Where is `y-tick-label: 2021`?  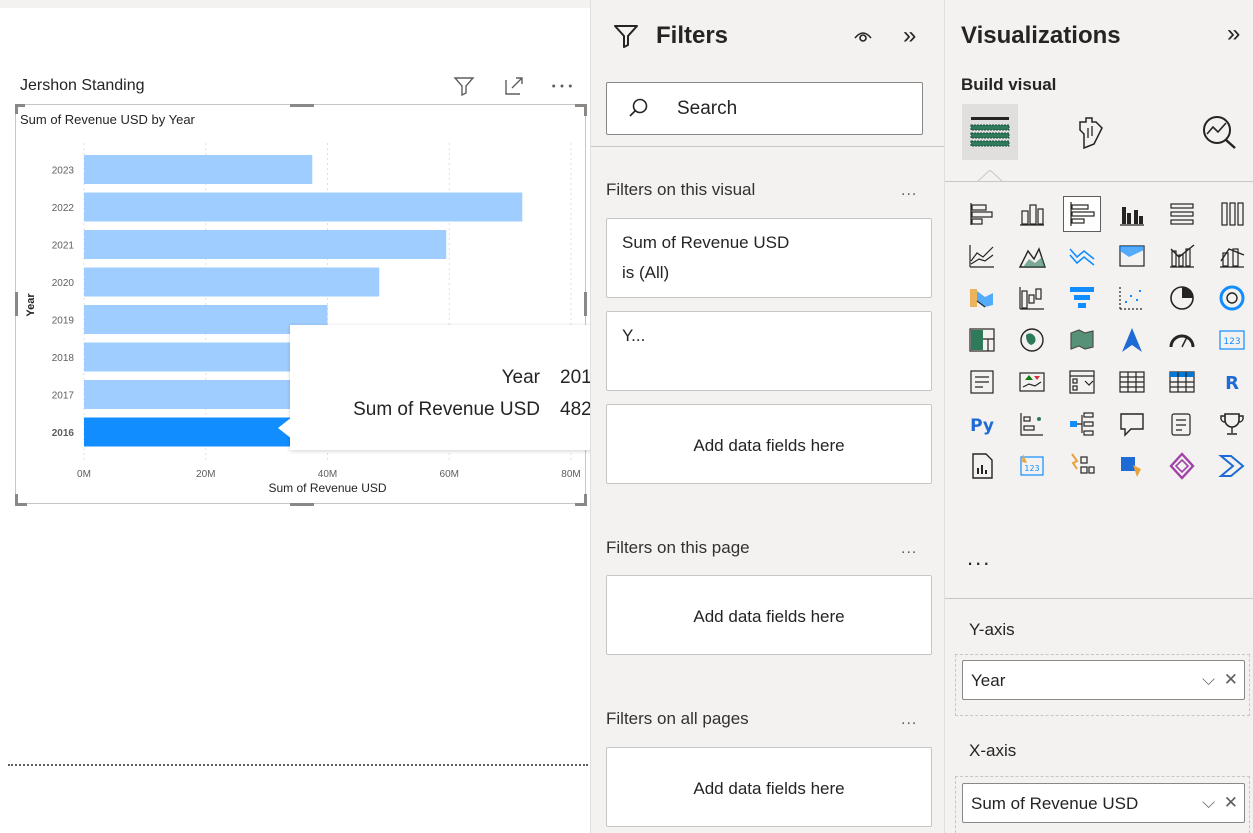
y-tick-label: 2021 is located at coordinates (63, 246).